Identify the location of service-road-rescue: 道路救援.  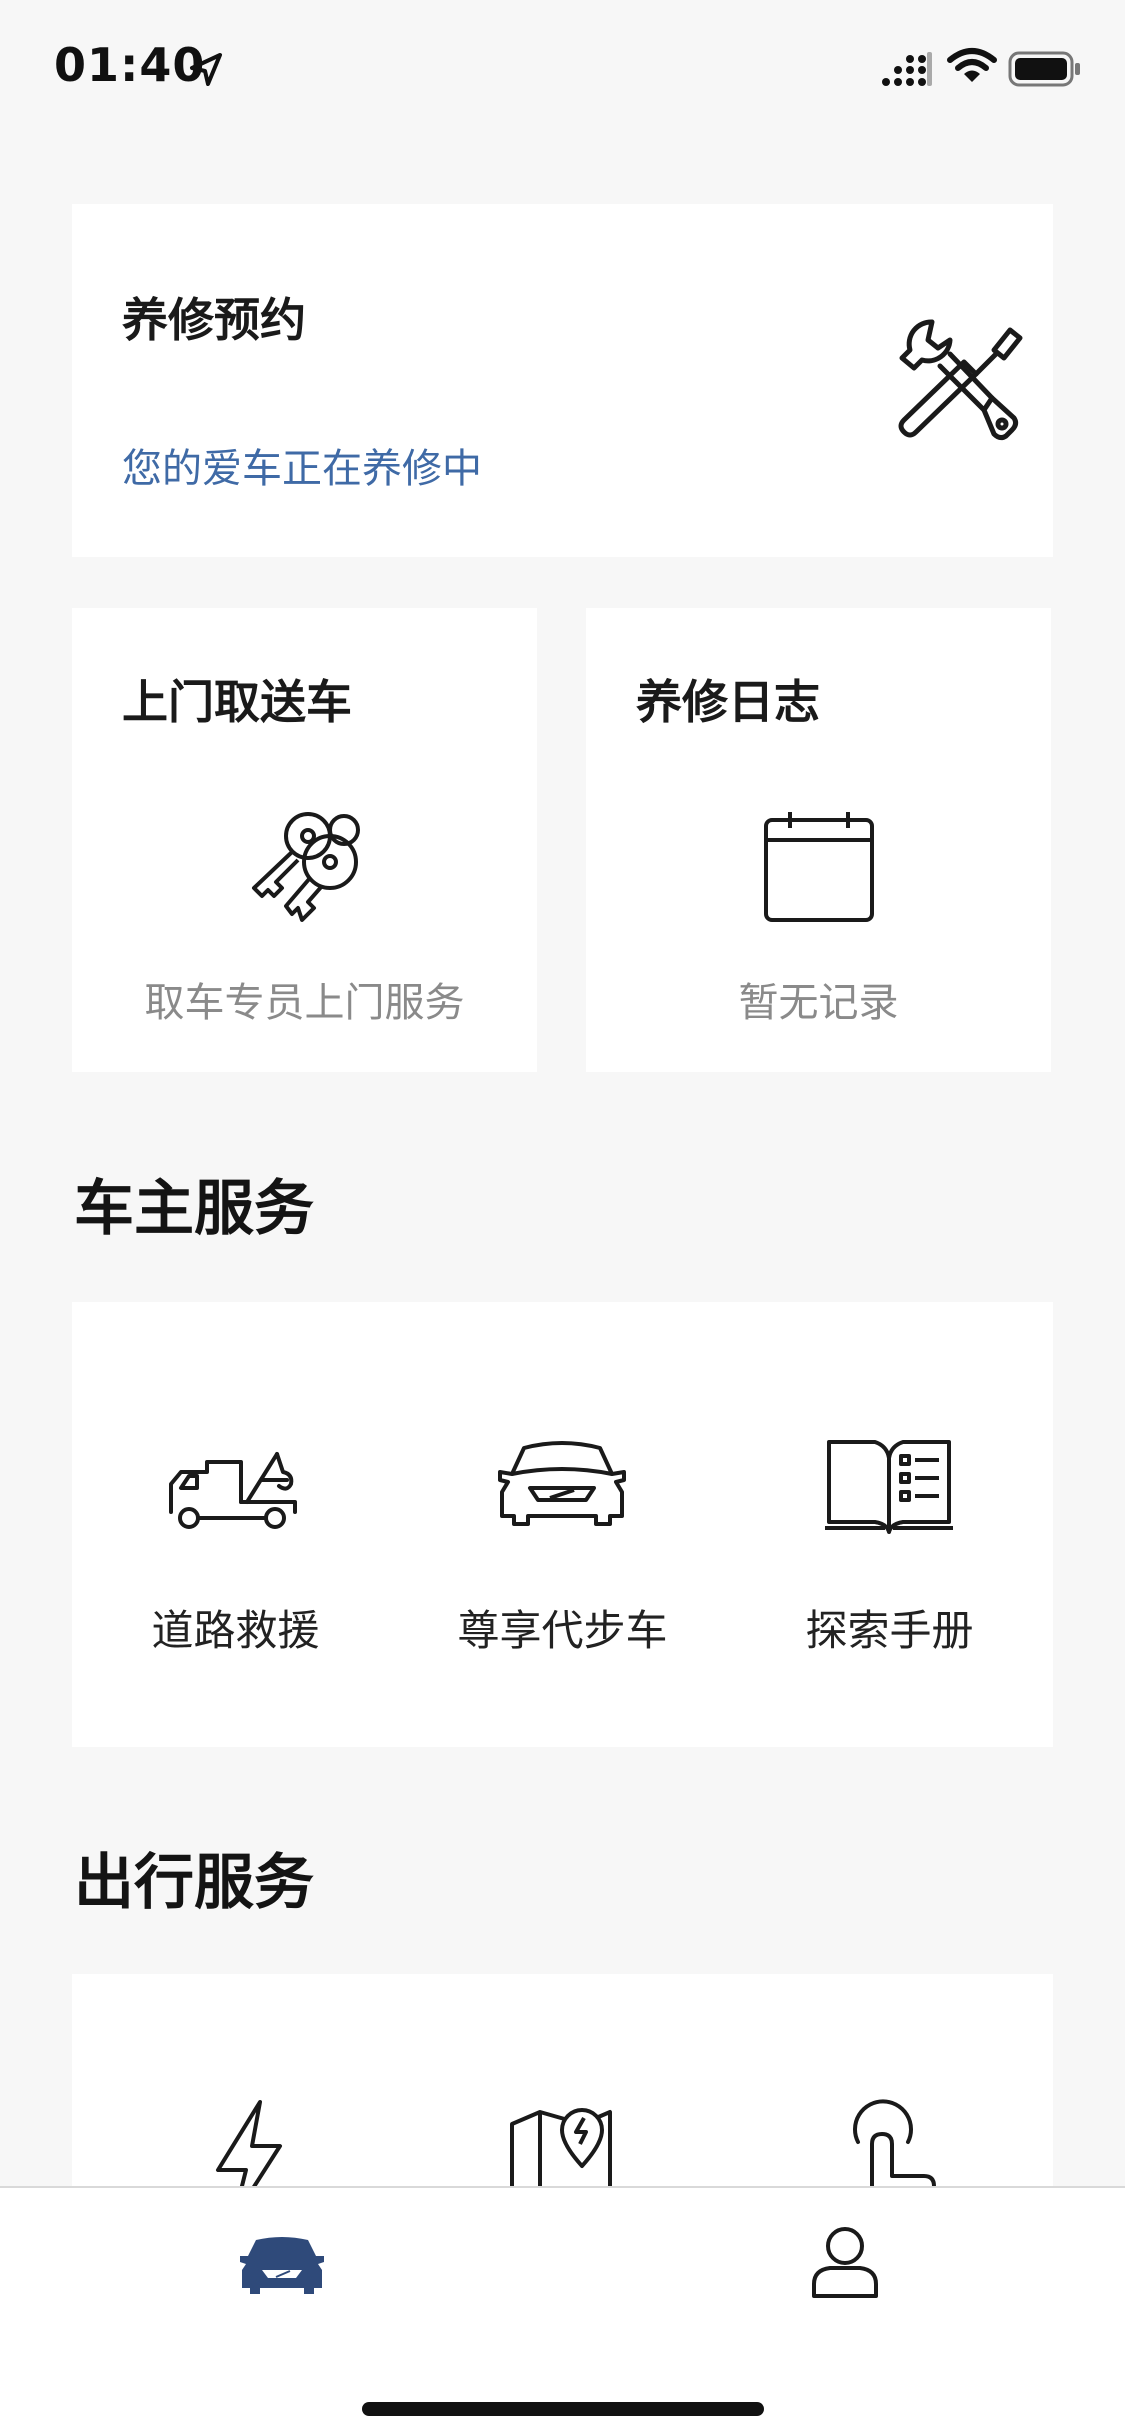
(235, 1524).